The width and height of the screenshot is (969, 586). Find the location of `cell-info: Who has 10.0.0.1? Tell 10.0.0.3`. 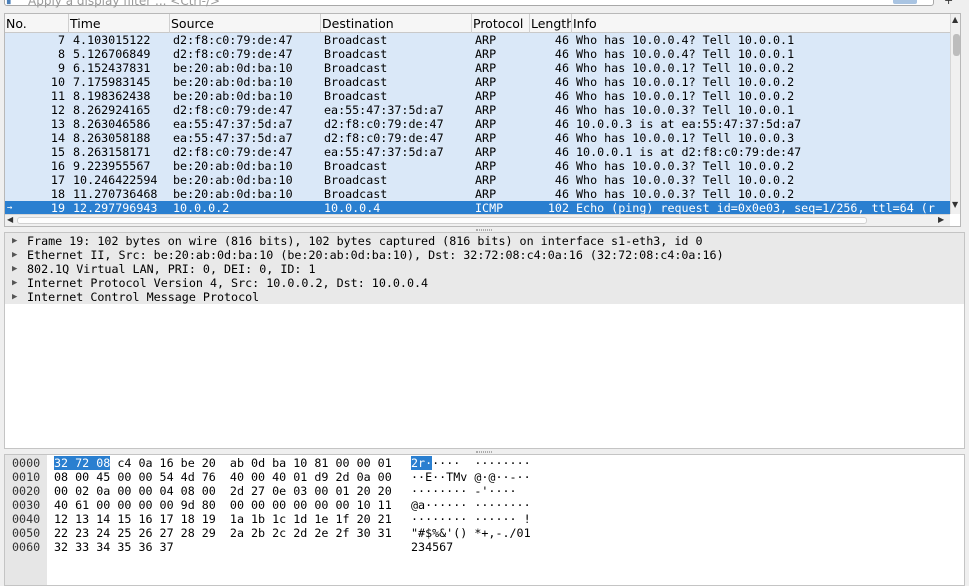

cell-info: Who has 10.0.0.1? Tell 10.0.0.3 is located at coordinates (685, 138).